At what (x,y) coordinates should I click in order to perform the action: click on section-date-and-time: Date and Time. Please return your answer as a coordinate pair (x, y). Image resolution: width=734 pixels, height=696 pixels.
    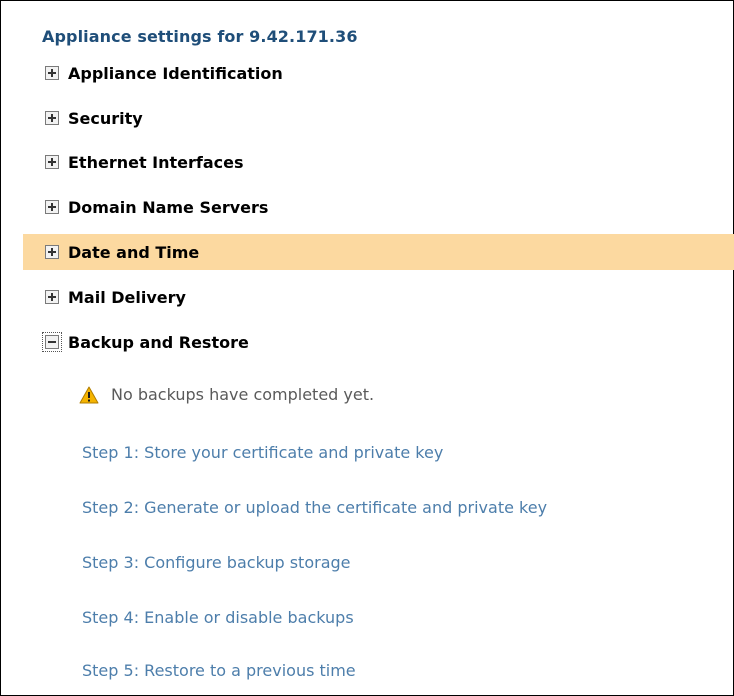
    Looking at the image, I should click on (378, 252).